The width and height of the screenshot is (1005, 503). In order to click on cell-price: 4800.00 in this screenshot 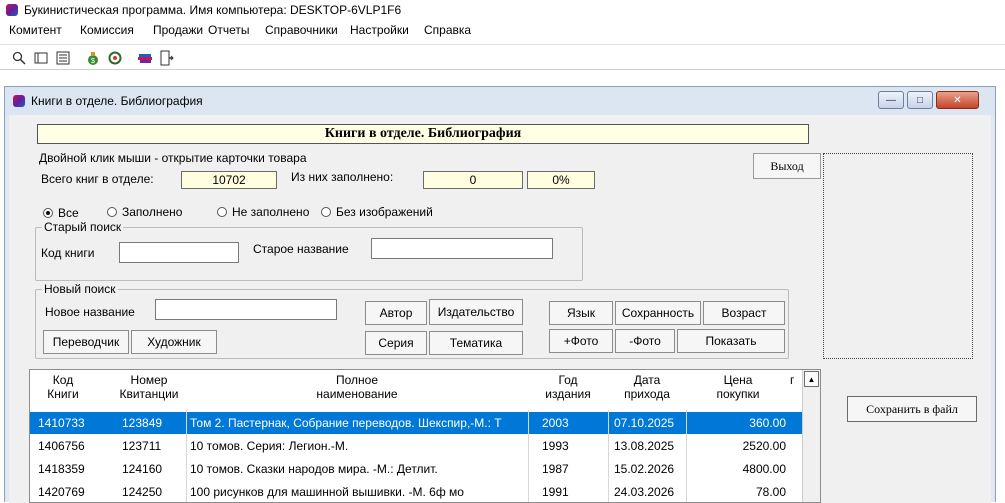, I will do `click(764, 469)`.